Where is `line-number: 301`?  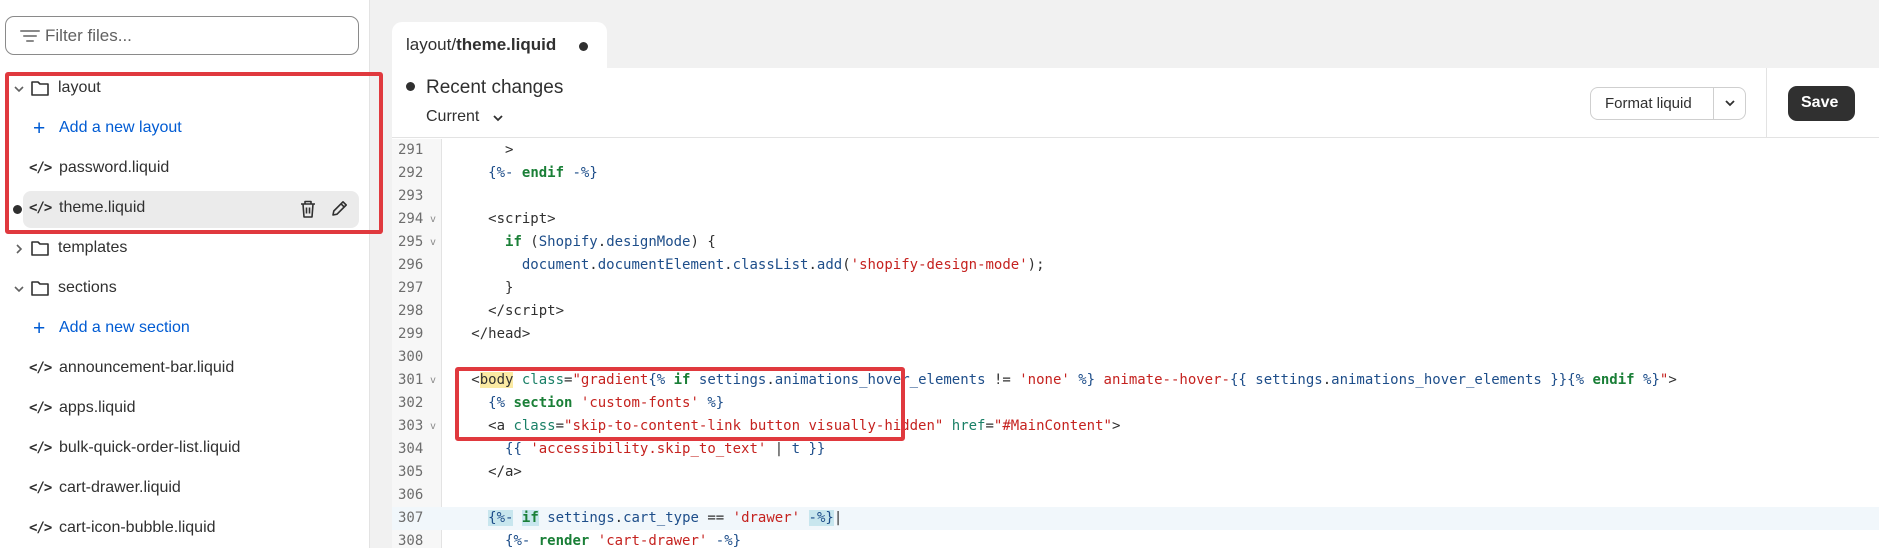
line-number: 301 is located at coordinates (411, 380).